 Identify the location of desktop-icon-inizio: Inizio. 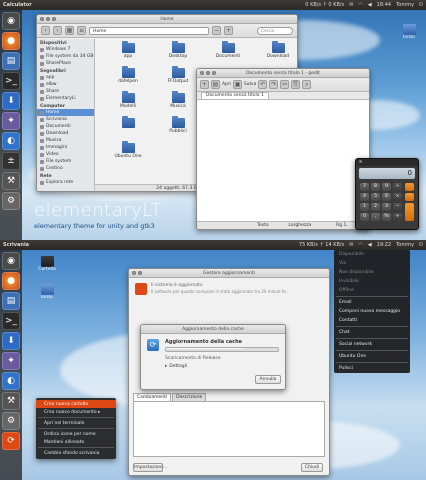
(47, 292).